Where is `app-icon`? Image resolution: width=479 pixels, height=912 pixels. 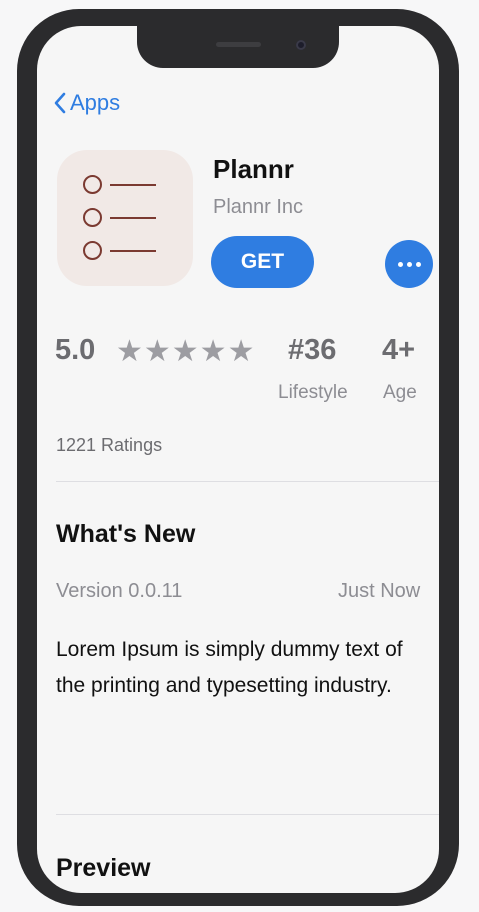
app-icon is located at coordinates (125, 218).